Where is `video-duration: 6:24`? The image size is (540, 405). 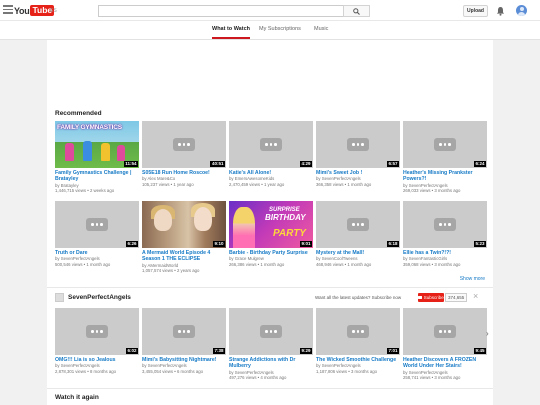
video-duration: 6:24 is located at coordinates (479, 164).